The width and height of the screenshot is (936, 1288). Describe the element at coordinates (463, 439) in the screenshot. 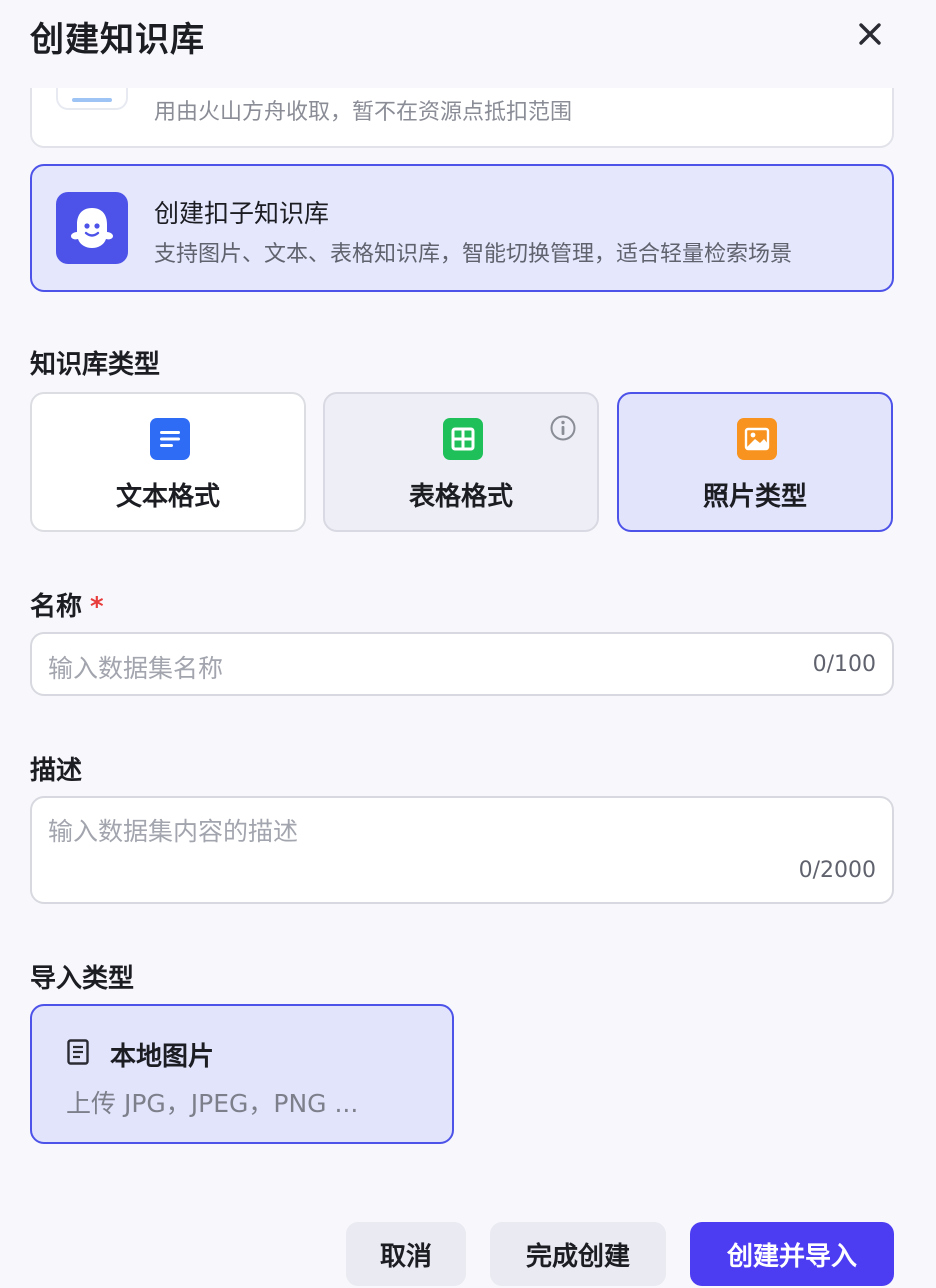

I see `table-icon` at that location.